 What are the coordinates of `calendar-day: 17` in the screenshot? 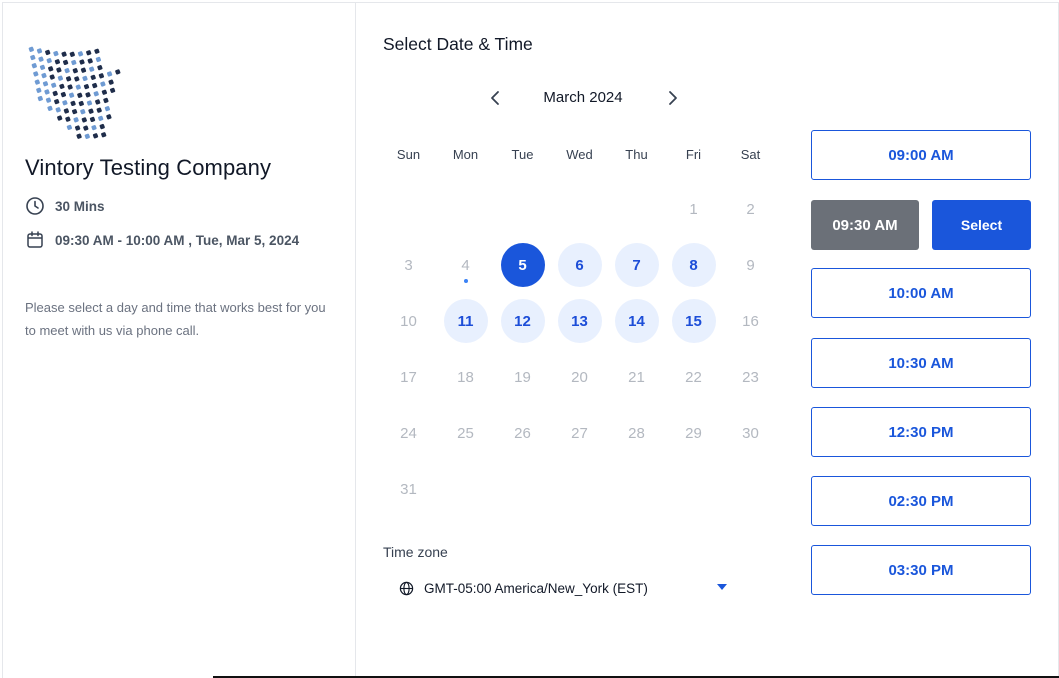 It's located at (408, 377).